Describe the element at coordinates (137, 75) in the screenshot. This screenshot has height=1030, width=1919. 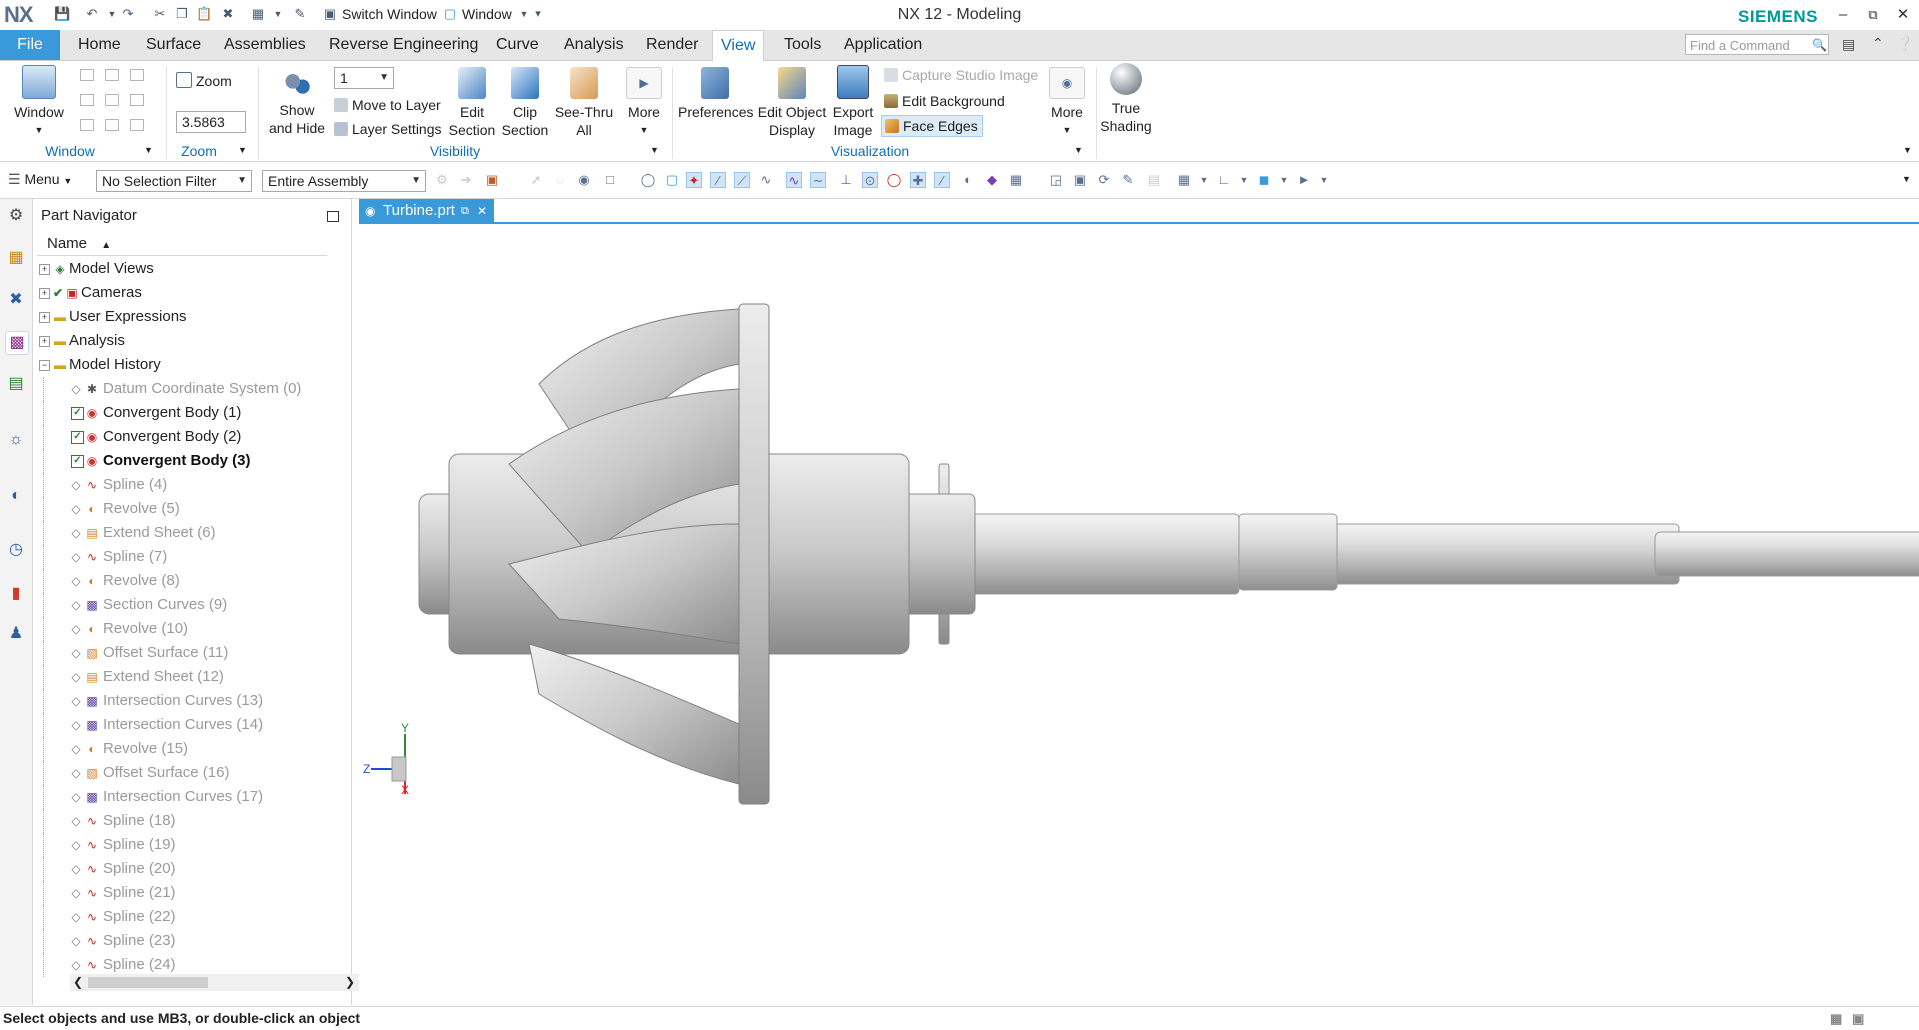
I see `layout-three-icon` at that location.